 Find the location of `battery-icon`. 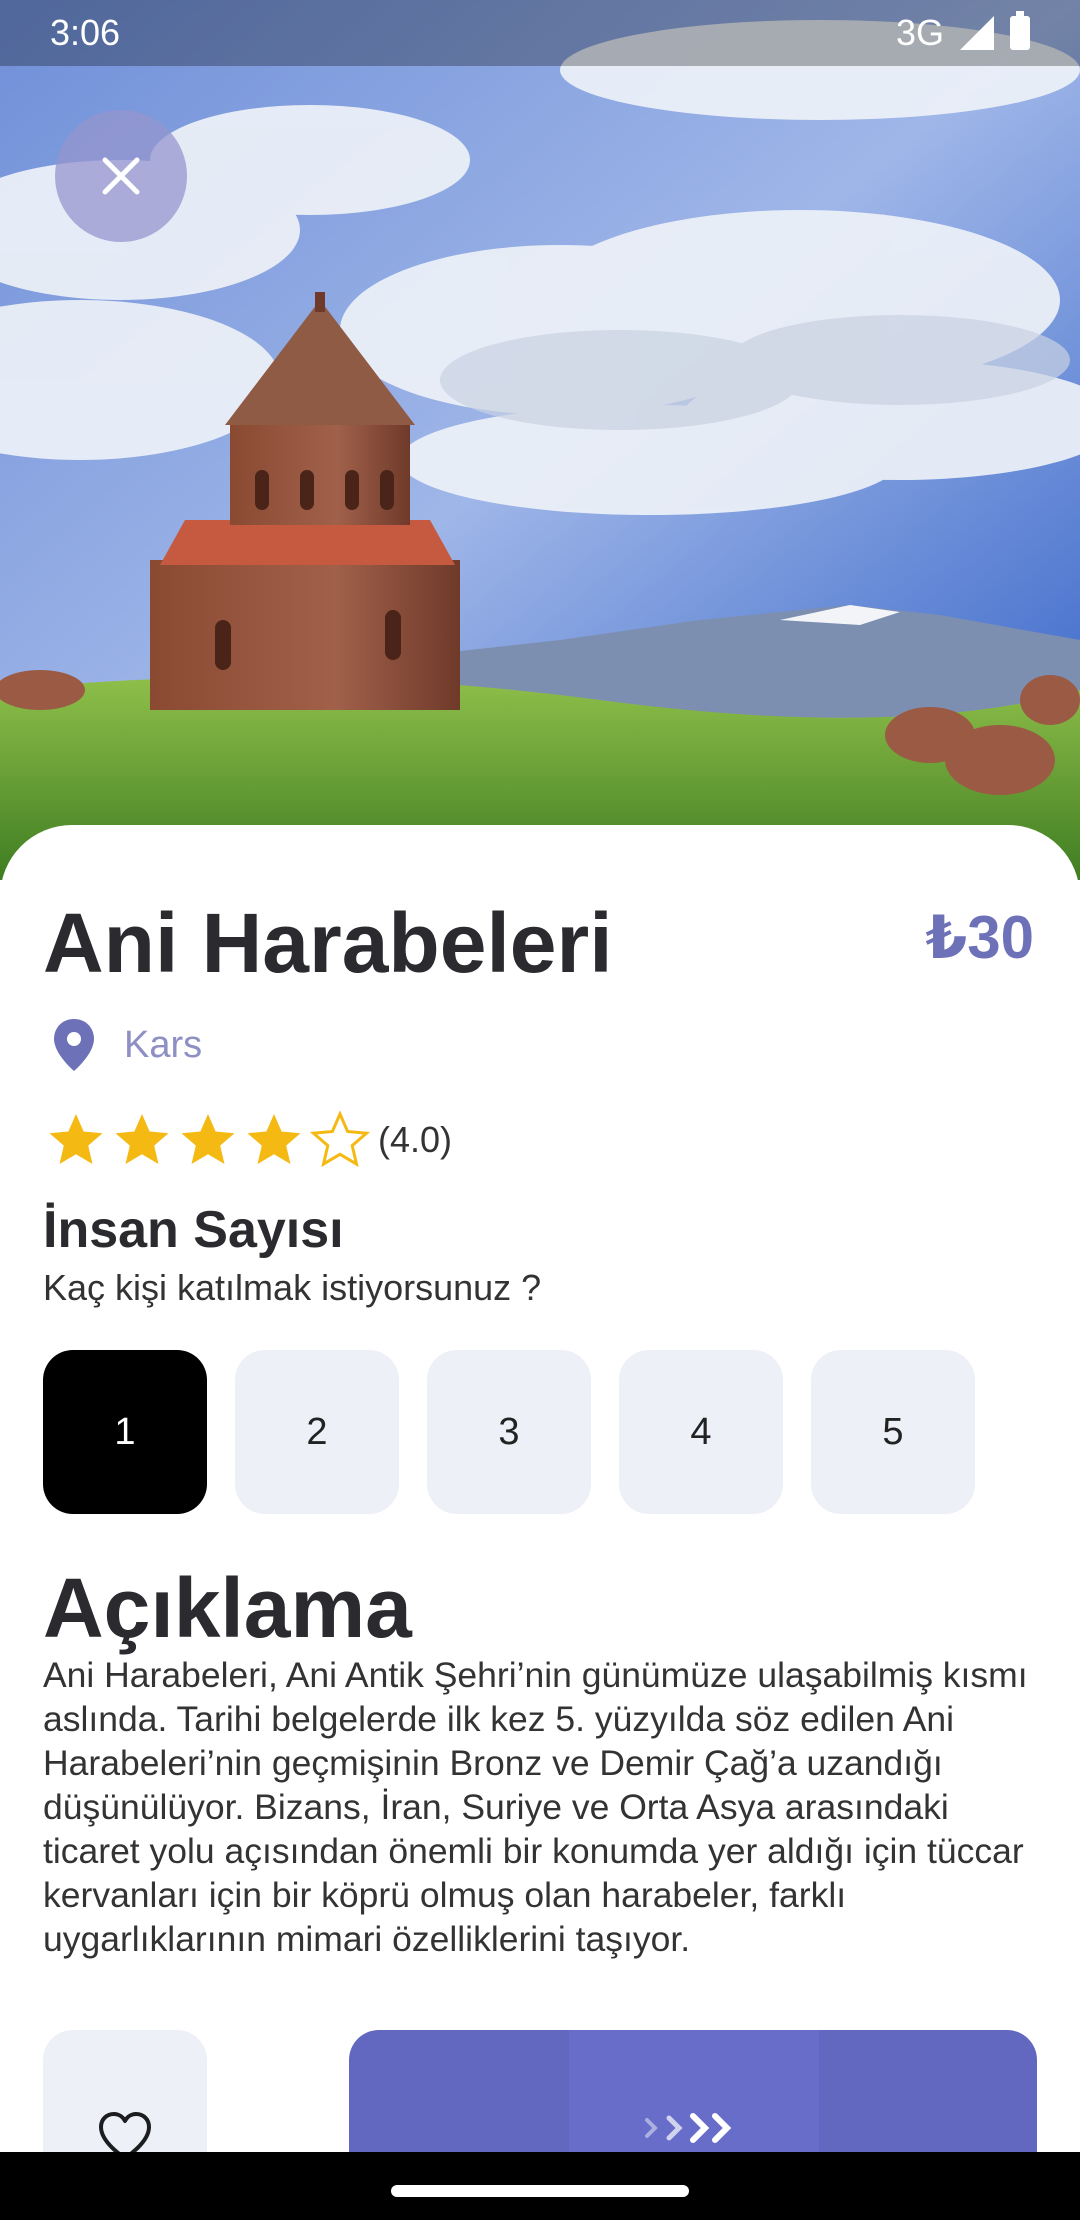

battery-icon is located at coordinates (1020, 30).